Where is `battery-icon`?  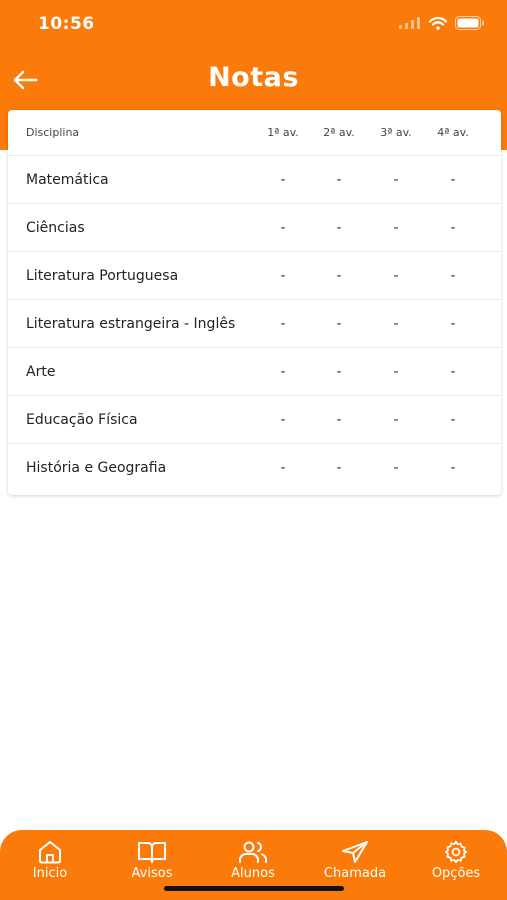
battery-icon is located at coordinates (469, 23).